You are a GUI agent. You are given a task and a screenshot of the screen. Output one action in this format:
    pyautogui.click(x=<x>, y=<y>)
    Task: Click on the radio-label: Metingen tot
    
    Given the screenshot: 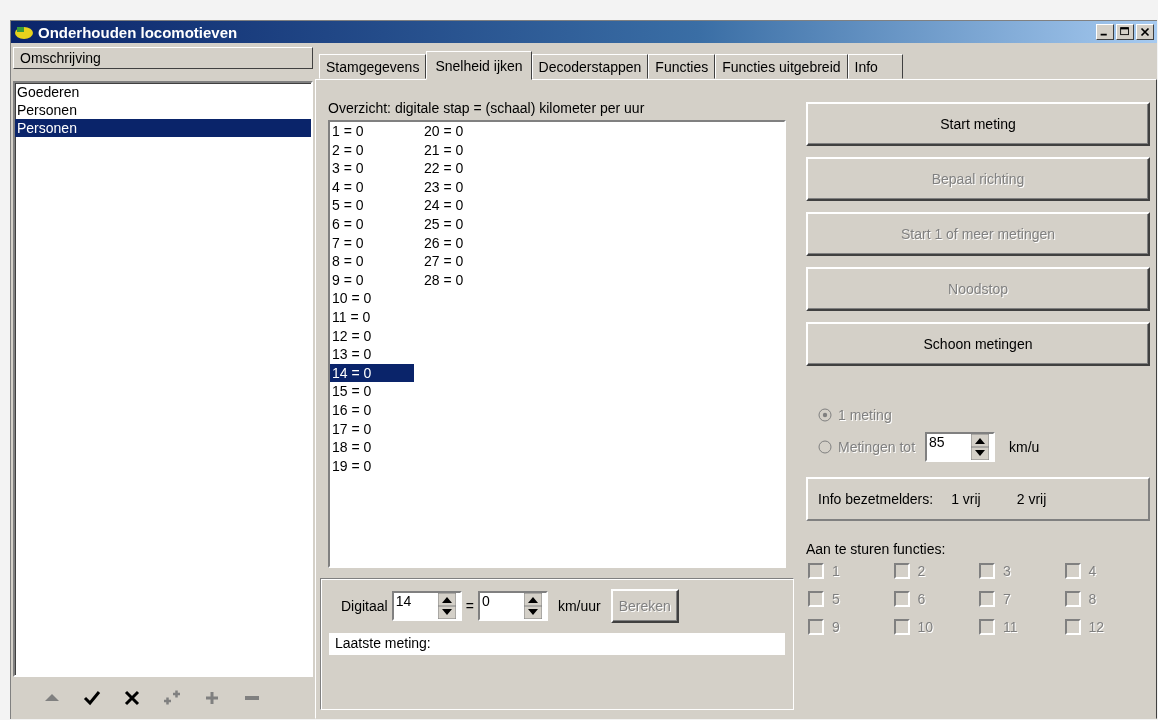 What is the action you would take?
    pyautogui.click(x=877, y=447)
    